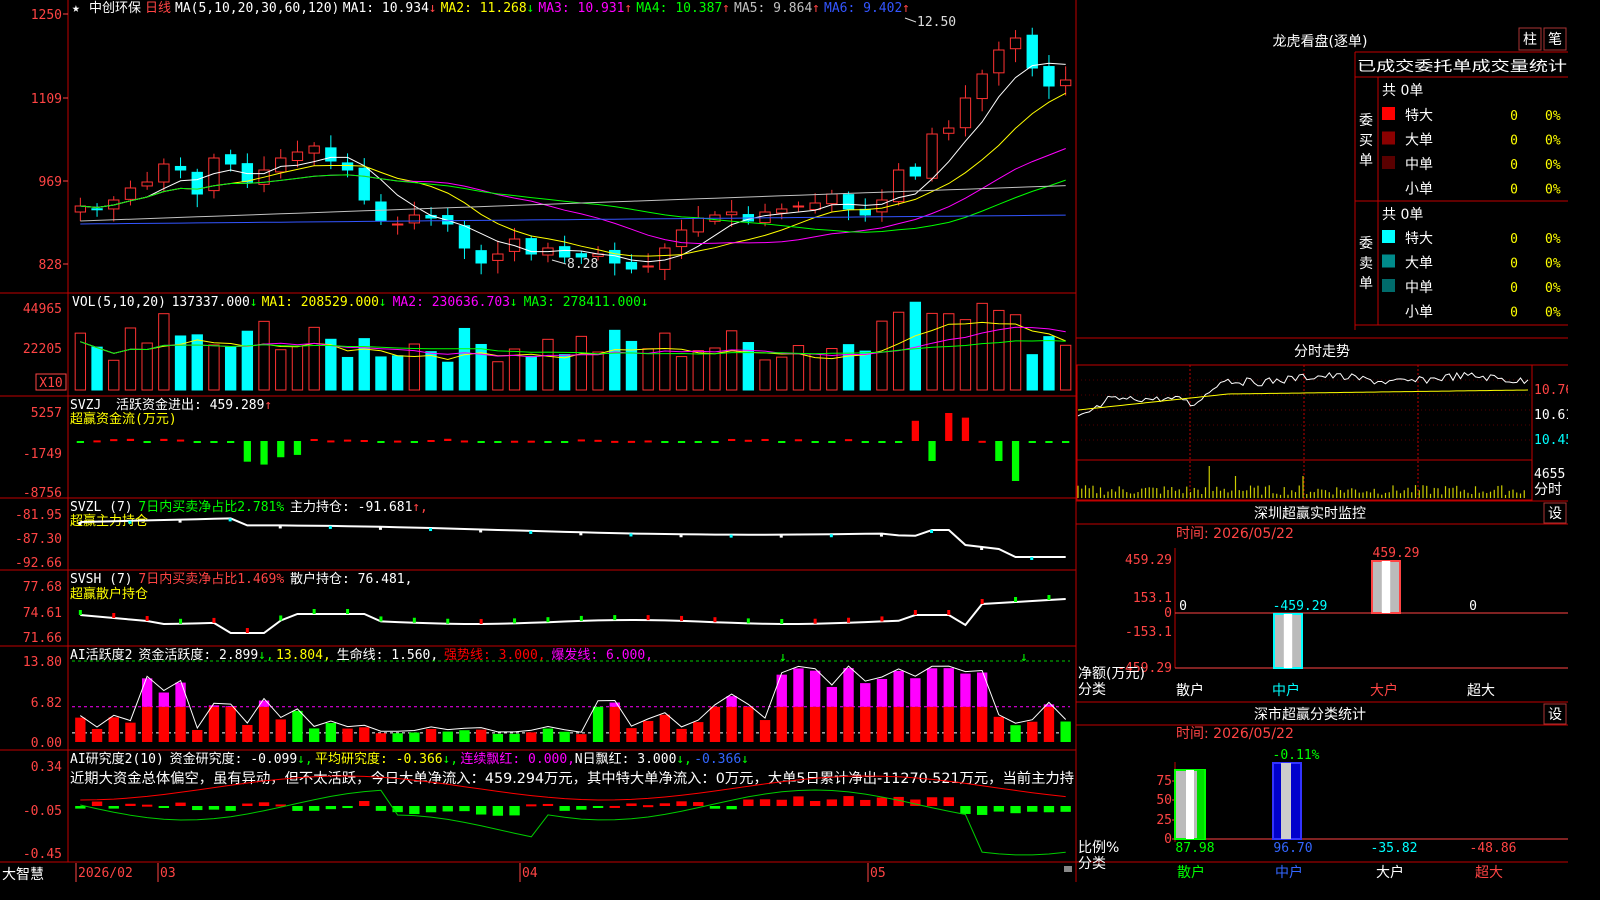 Image resolution: width=1600 pixels, height=900 pixels. What do you see at coordinates (1191, 872) in the screenshot?
I see `class-category: 散户` at bounding box center [1191, 872].